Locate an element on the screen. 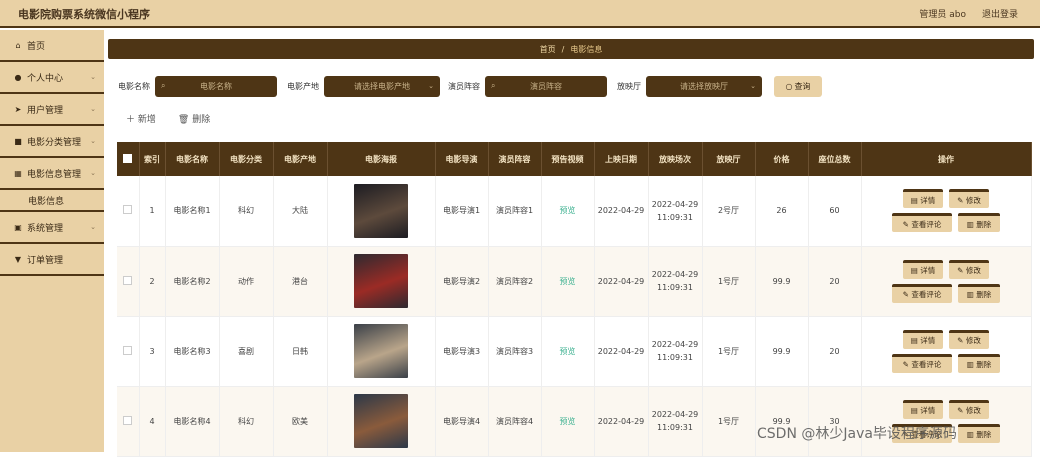  movie-name-placeholder: 电影名称 is located at coordinates (216, 86).